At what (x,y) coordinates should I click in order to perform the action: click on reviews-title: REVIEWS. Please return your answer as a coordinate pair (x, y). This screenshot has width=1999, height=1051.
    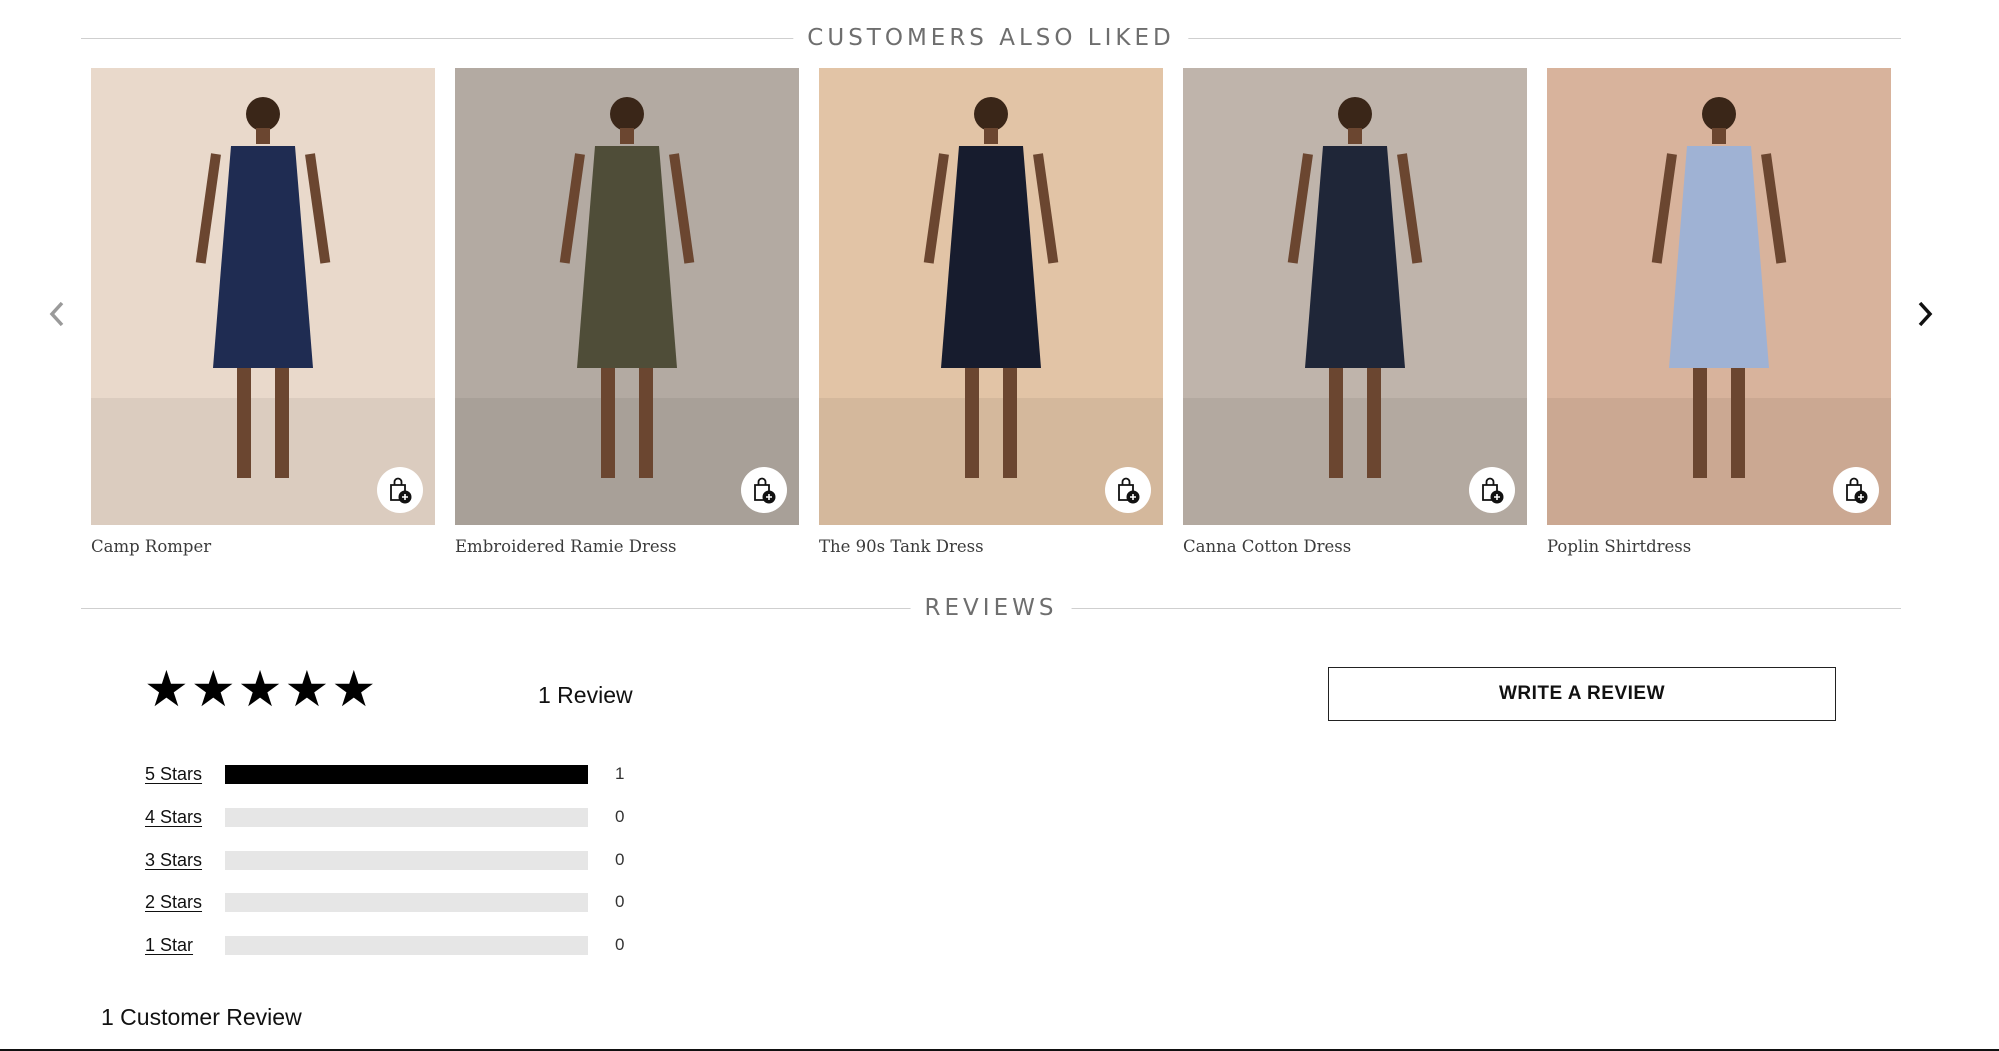
    Looking at the image, I should click on (991, 608).